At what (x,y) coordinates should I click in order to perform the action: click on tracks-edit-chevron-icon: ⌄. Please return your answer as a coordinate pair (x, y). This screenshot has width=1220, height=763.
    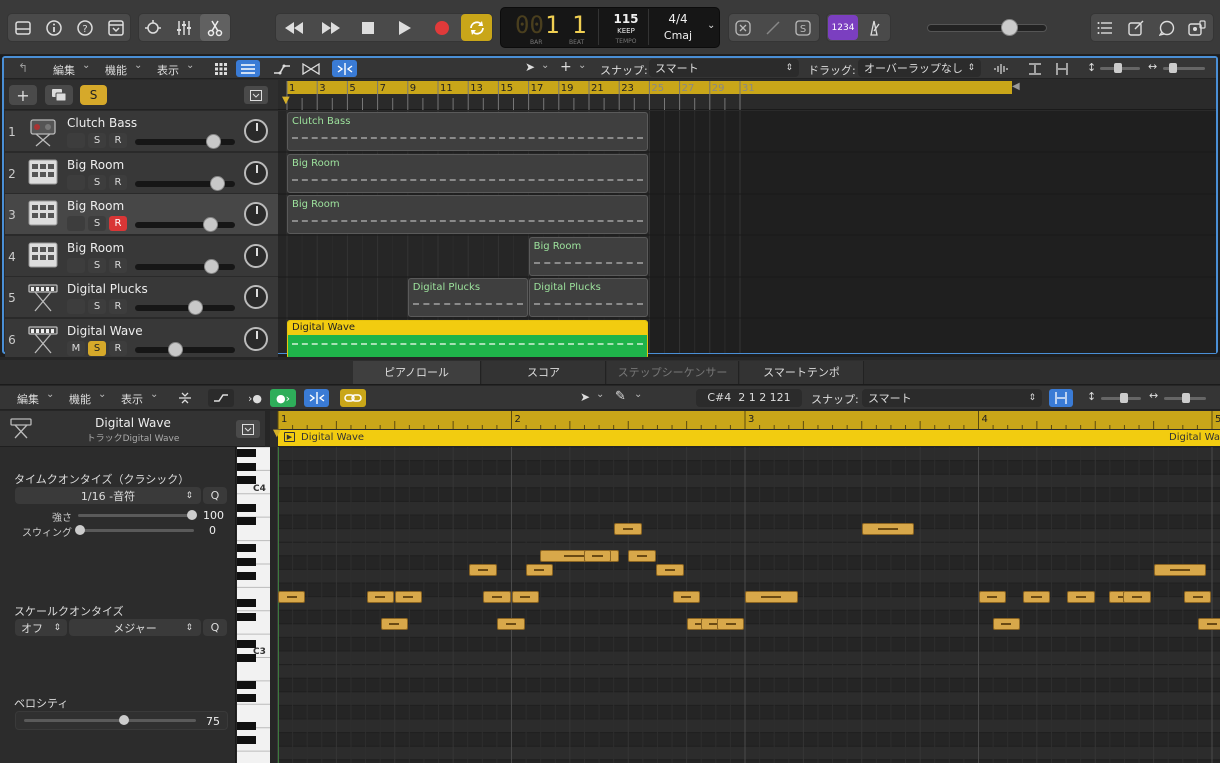
    Looking at the image, I should click on (86, 65).